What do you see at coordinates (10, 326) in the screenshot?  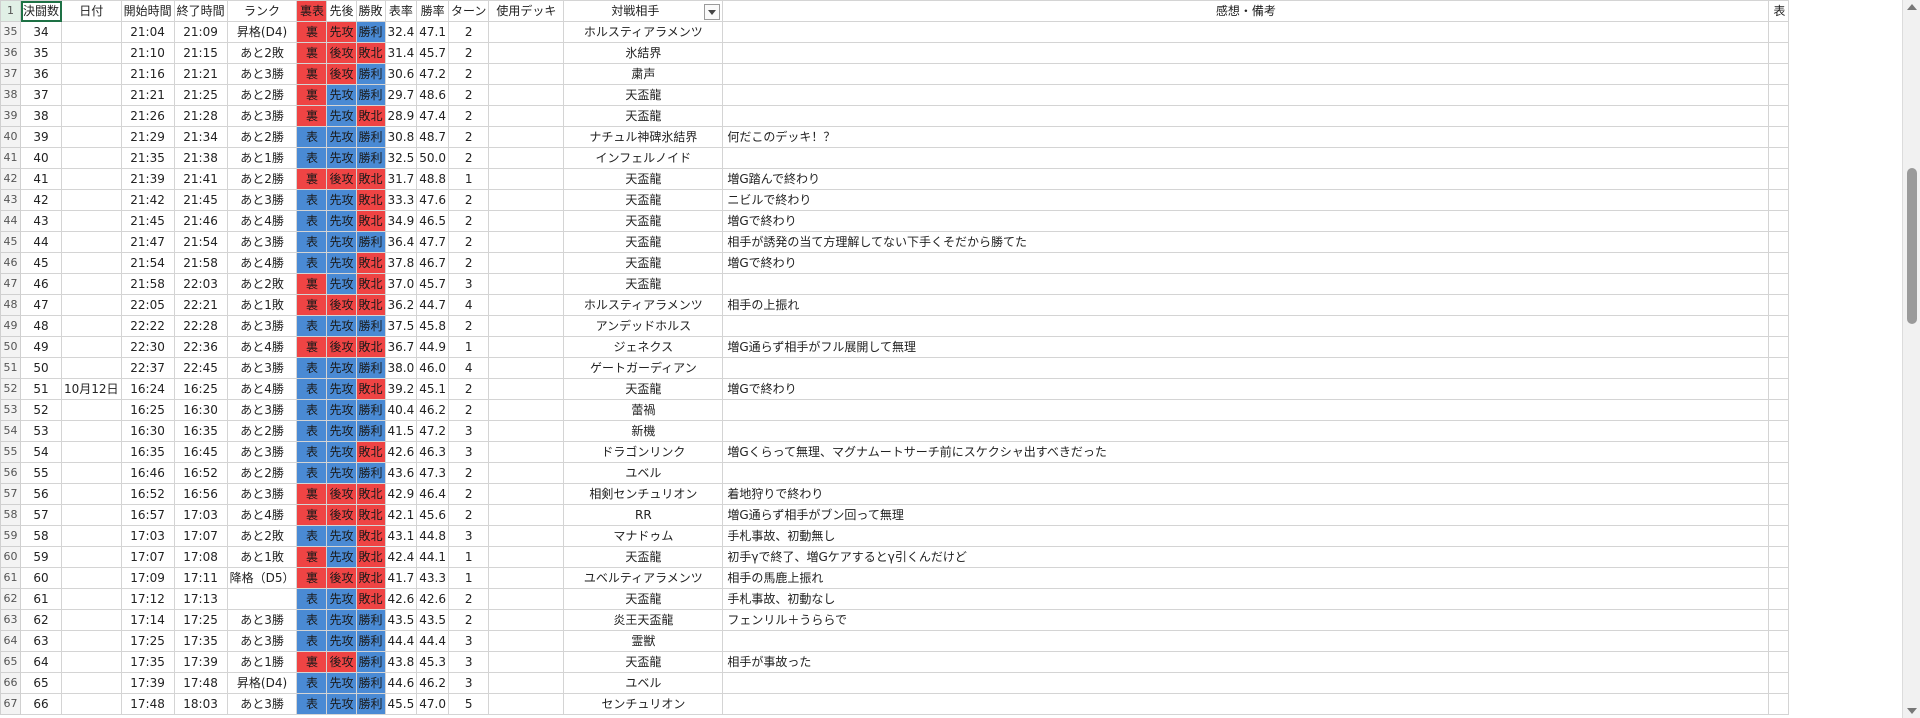 I see `row-header: 49` at bounding box center [10, 326].